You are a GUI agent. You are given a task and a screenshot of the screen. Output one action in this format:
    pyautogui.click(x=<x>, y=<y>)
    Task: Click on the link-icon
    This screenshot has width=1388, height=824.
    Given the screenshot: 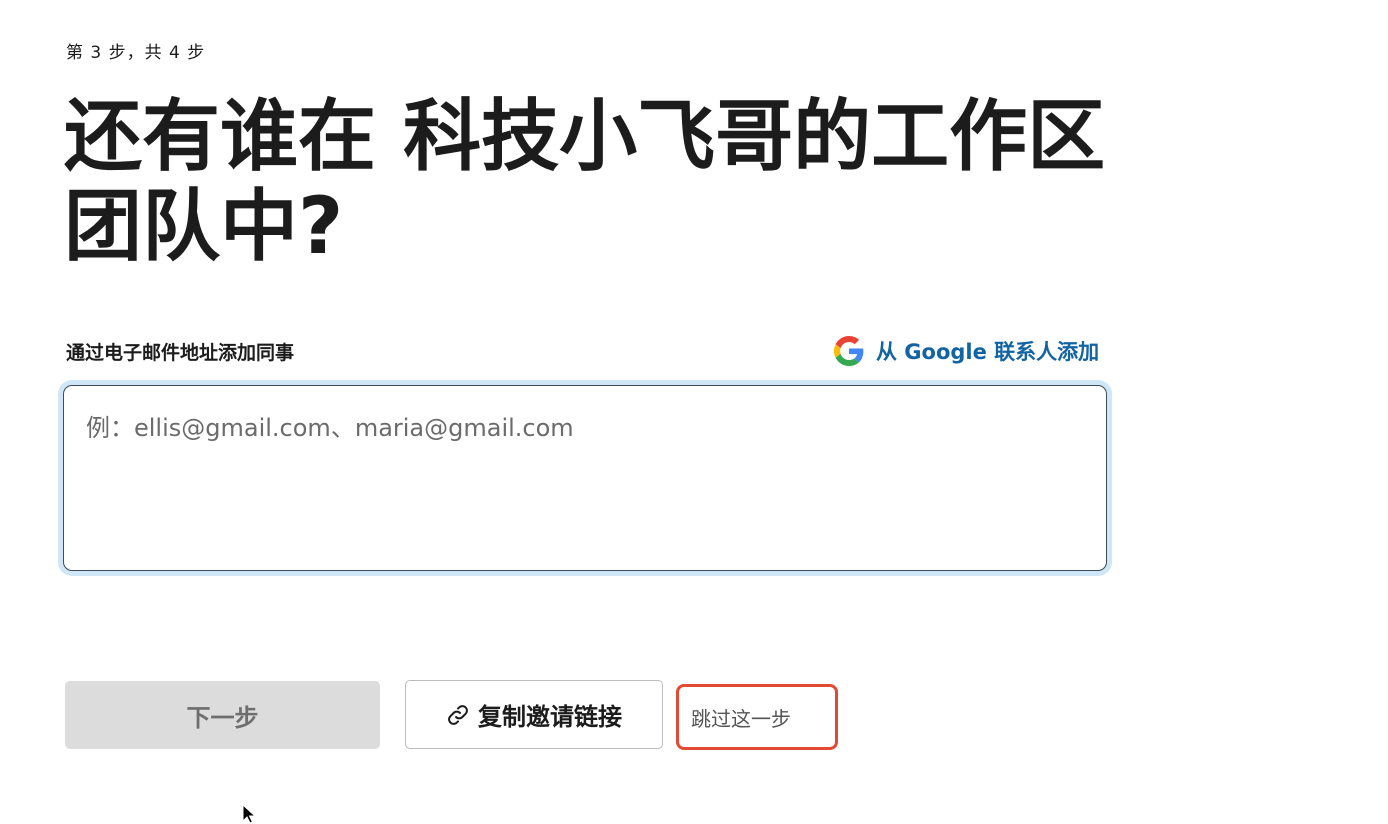 What is the action you would take?
    pyautogui.click(x=458, y=715)
    